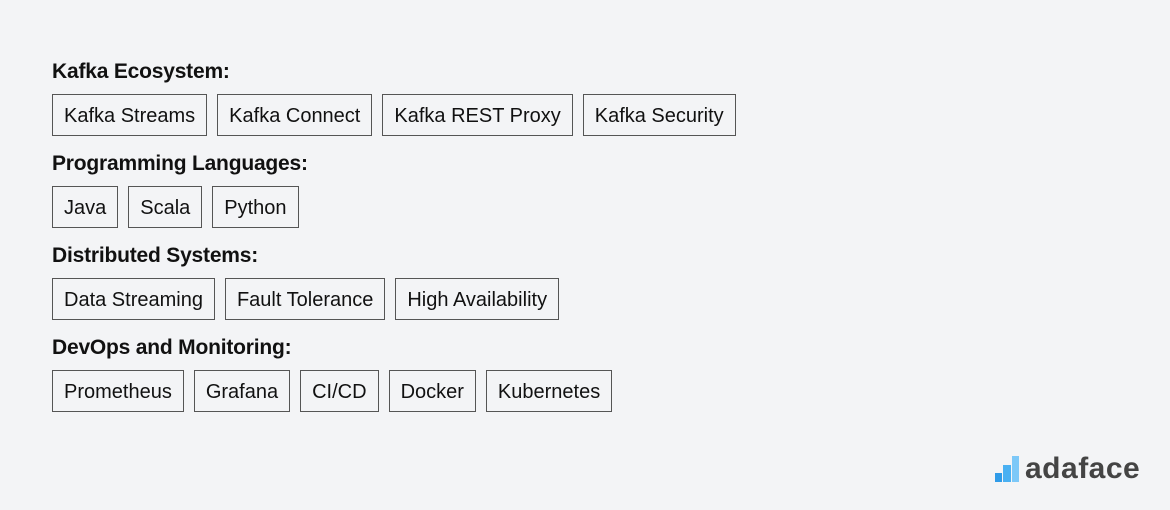 The image size is (1170, 510). I want to click on tag-list: Java Scala Python, so click(394, 207).